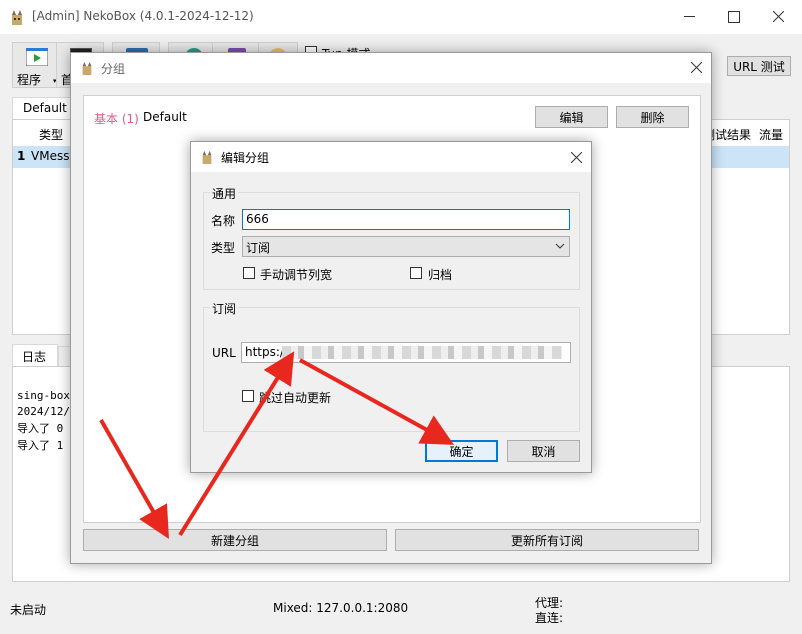  I want to click on annotation-arrows, so click(277, 445).